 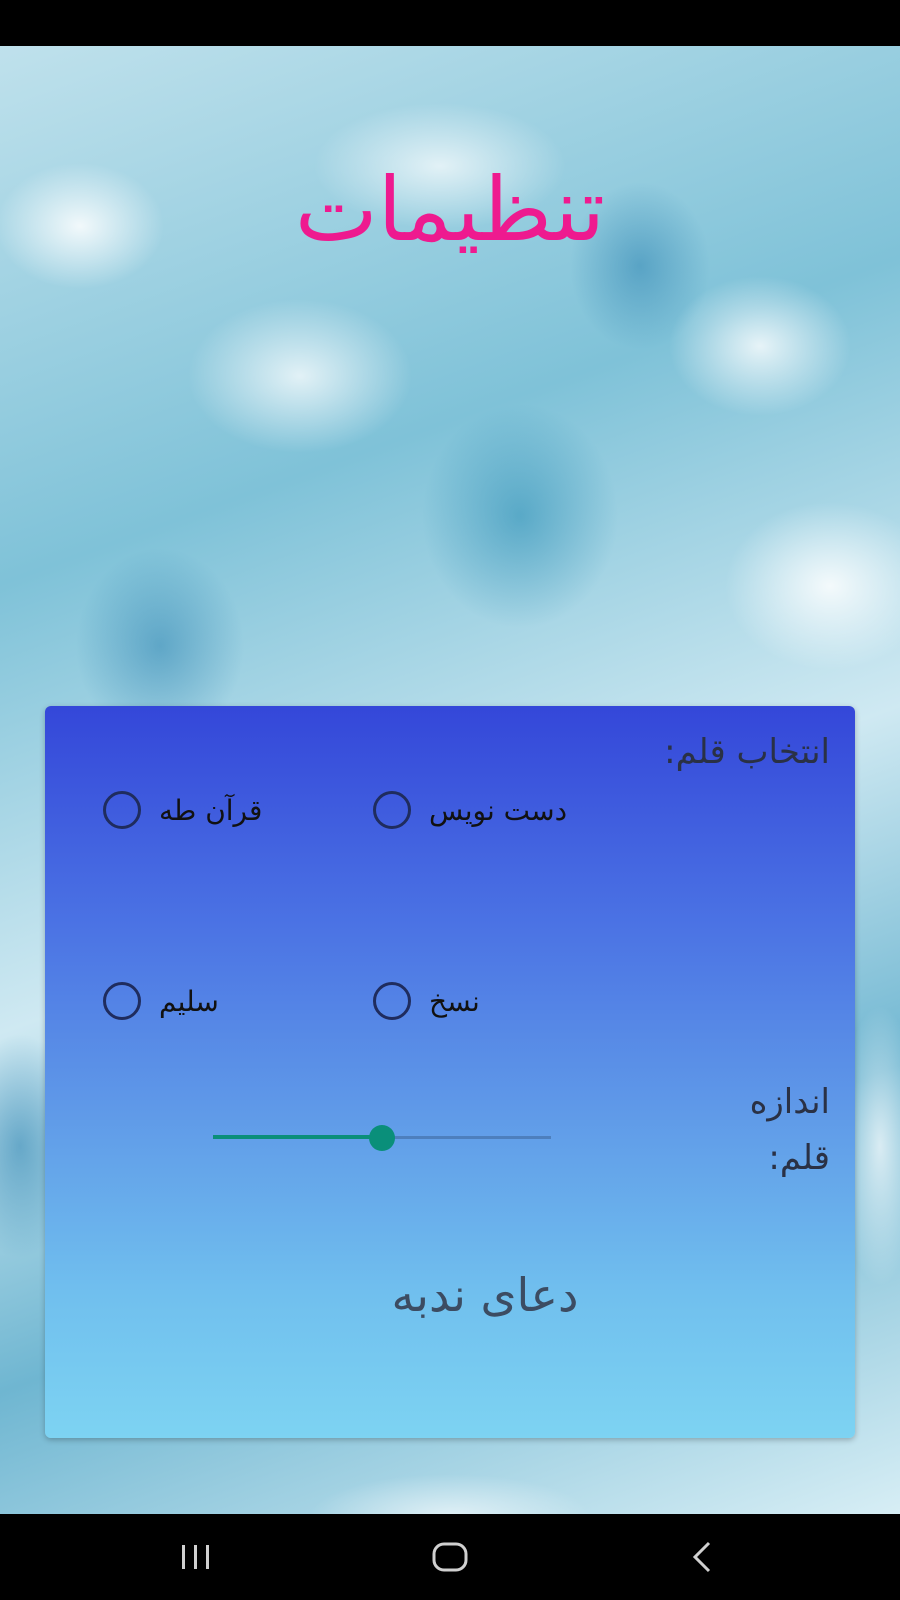 I want to click on navigation-bar, so click(x=450, y=1557).